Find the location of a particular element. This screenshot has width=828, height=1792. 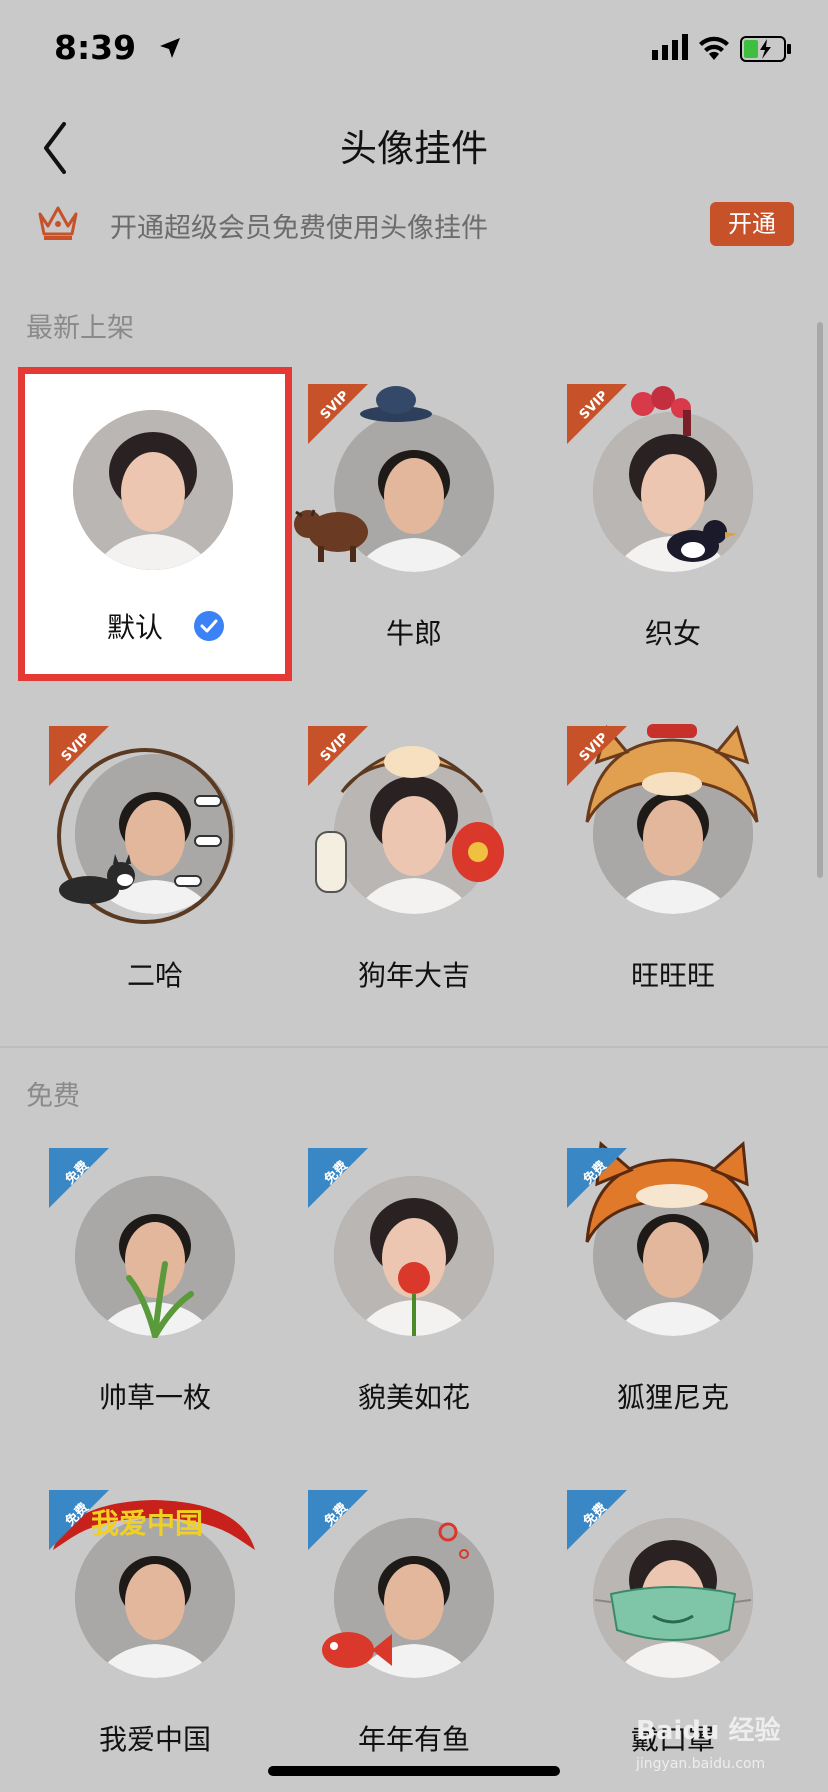

watermark-logo: Baidu 经验 is located at coordinates (708, 1731).